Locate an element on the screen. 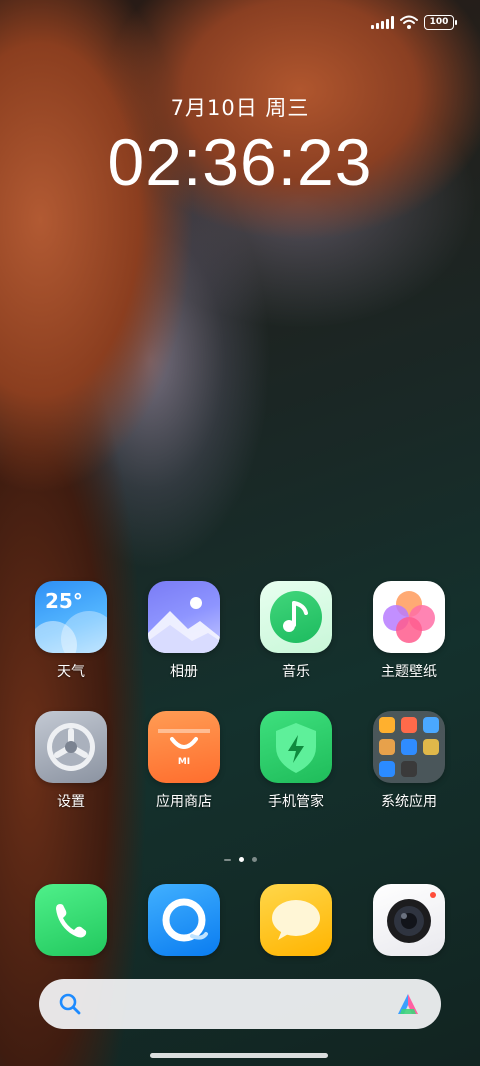 This screenshot has width=480, height=1066. app-weather: 25° 天气 is located at coordinates (71, 631).